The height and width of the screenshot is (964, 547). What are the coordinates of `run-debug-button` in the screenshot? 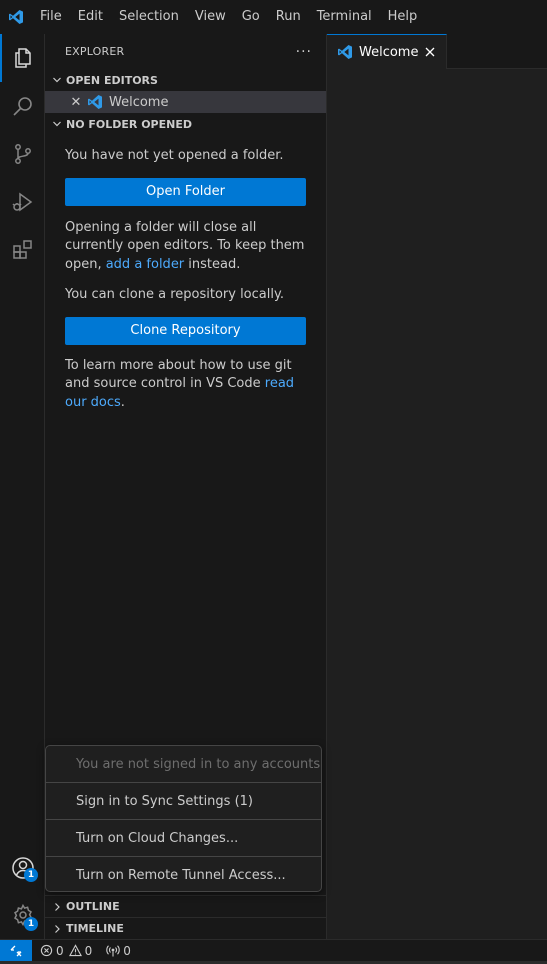 It's located at (22, 202).